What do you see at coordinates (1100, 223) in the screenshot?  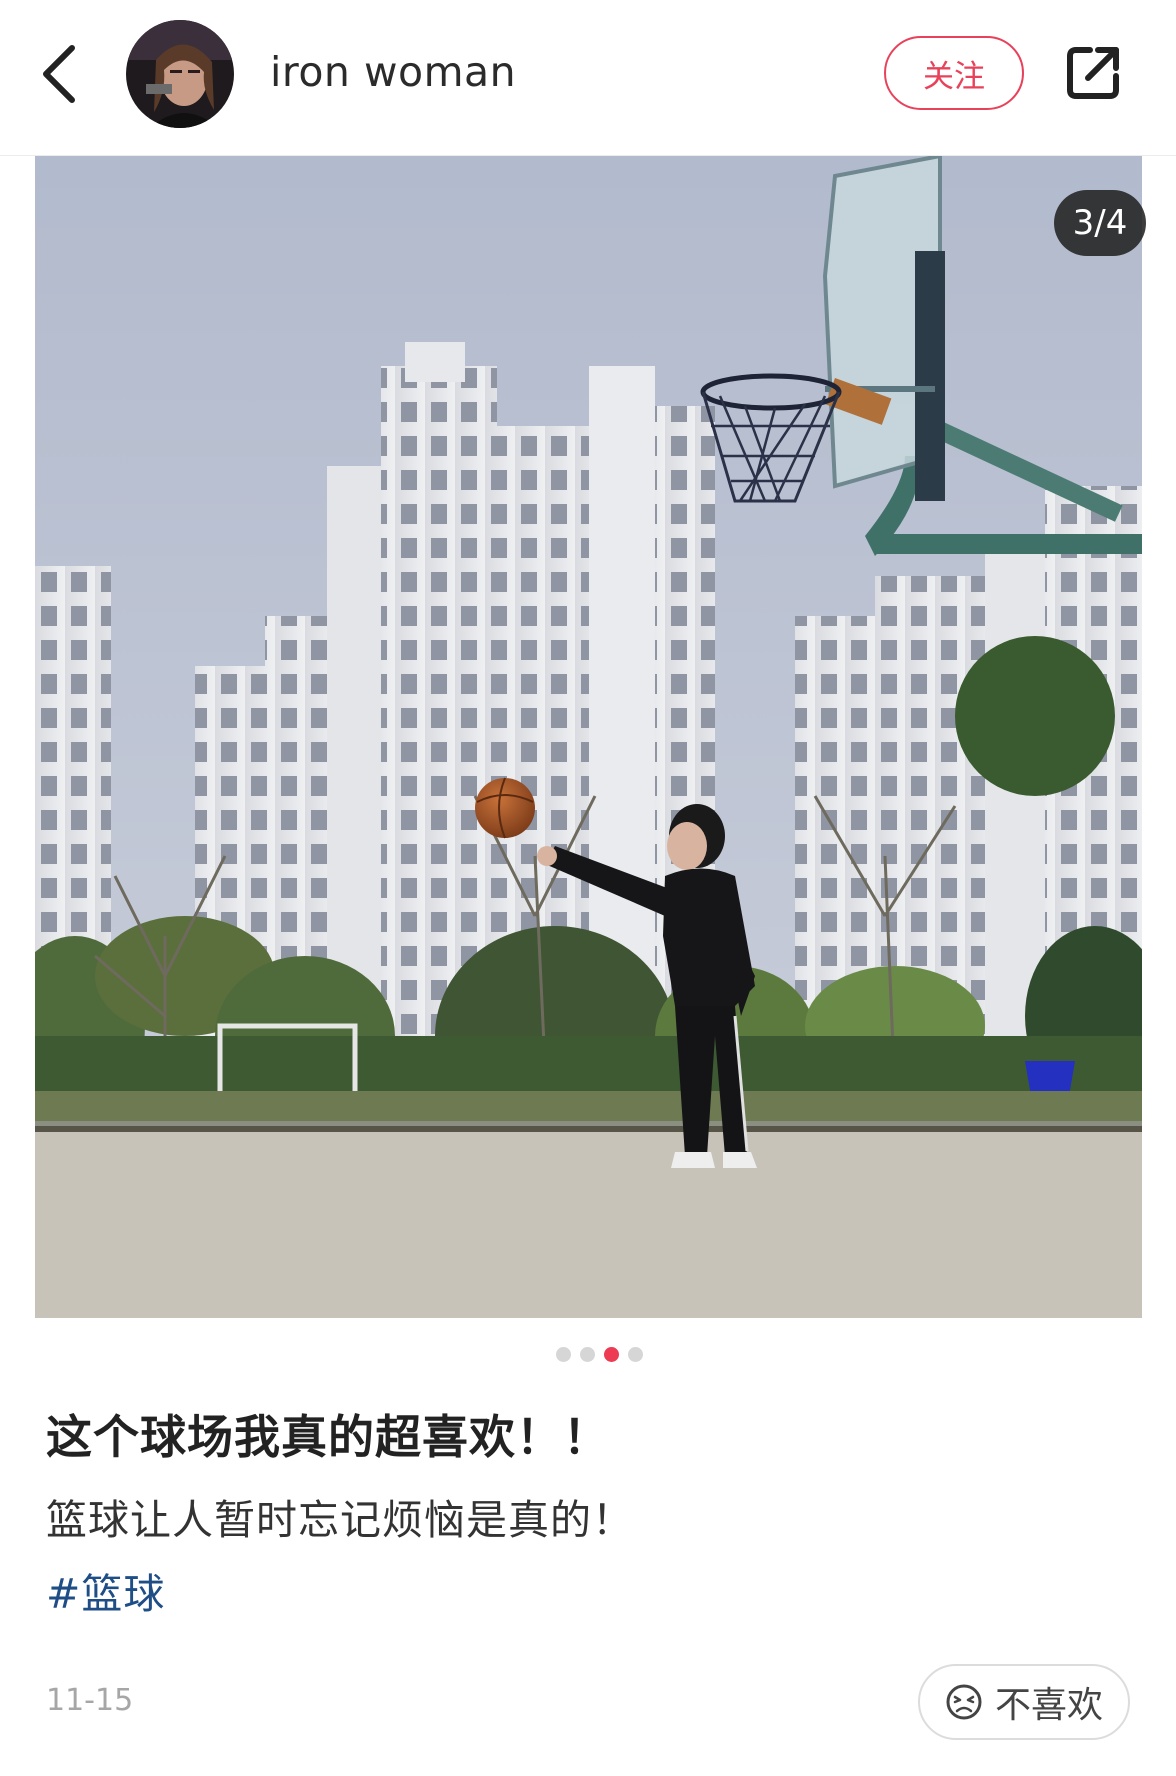 I see `image-counter: 3/4` at bounding box center [1100, 223].